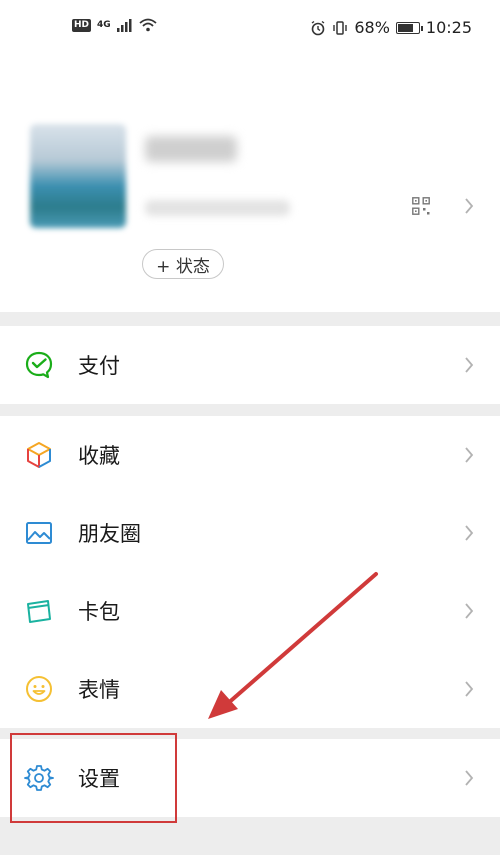  What do you see at coordinates (39, 365) in the screenshot?
I see `wechat-pay-icon` at bounding box center [39, 365].